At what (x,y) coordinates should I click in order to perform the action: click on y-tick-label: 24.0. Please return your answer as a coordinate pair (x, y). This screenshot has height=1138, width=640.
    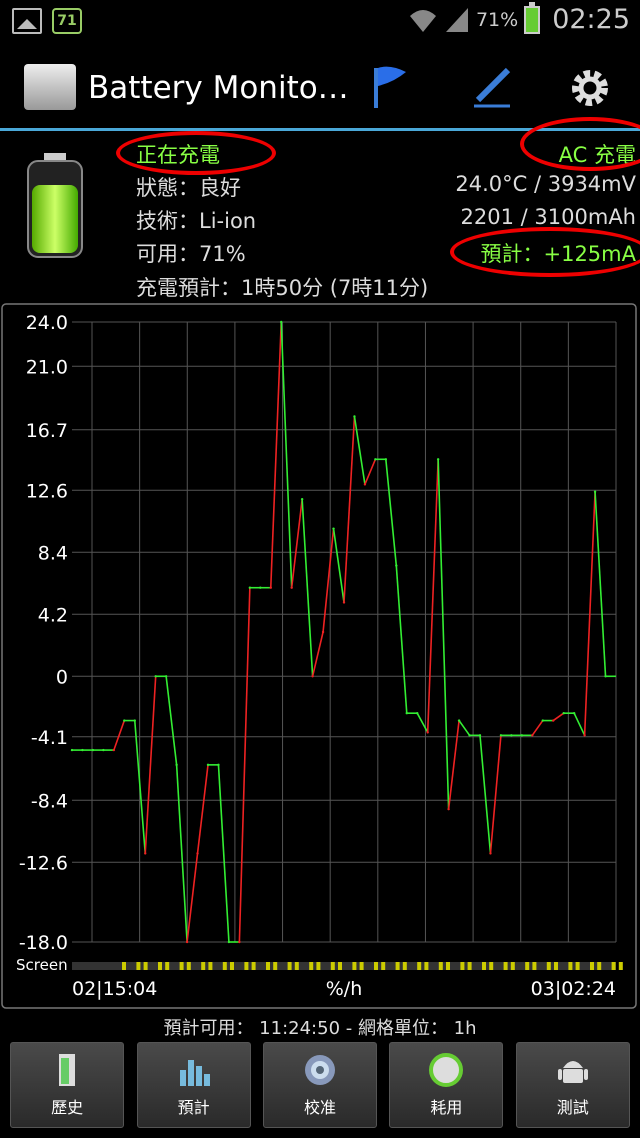
    Looking at the image, I should click on (47, 323).